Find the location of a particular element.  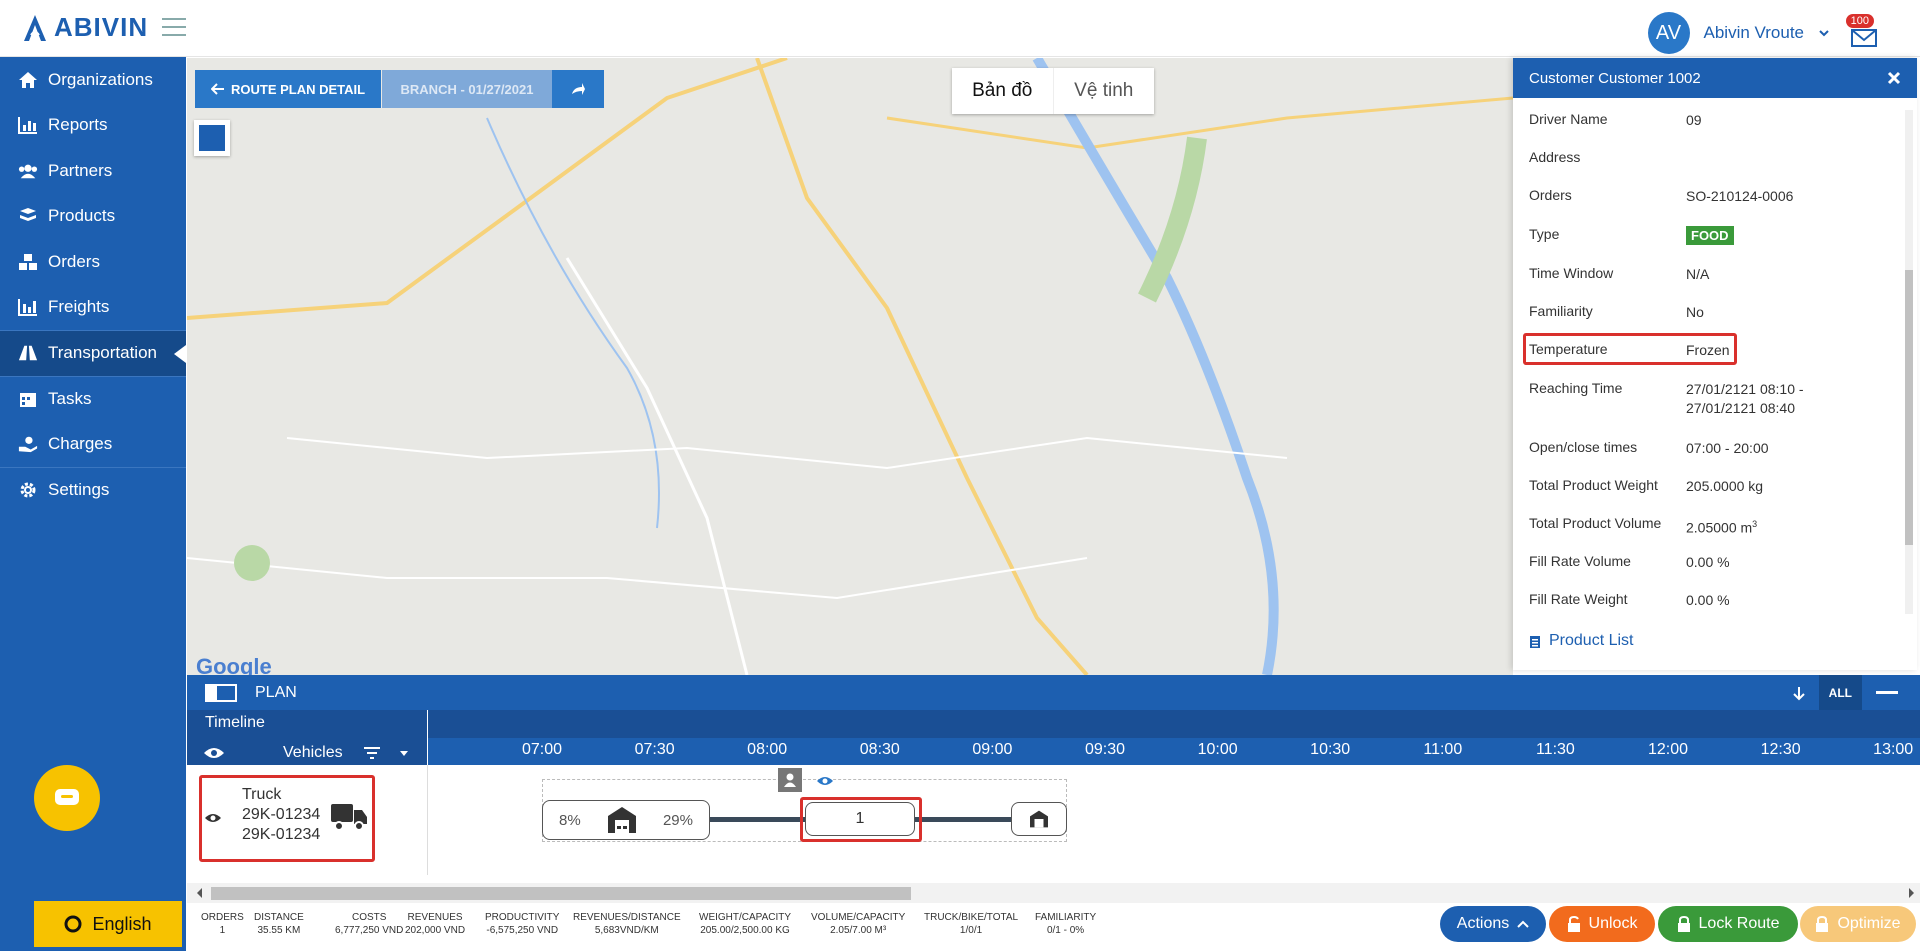

gear-icon is located at coordinates (28, 490).